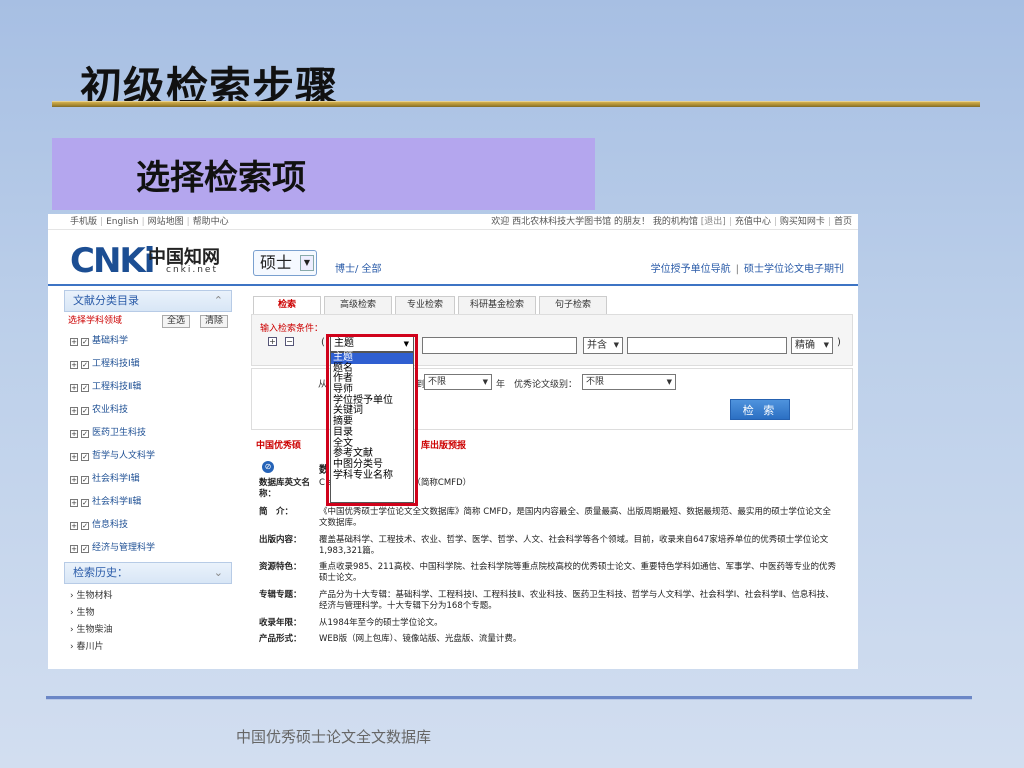 The image size is (1024, 768). I want to click on header-divider, so click(453, 285).